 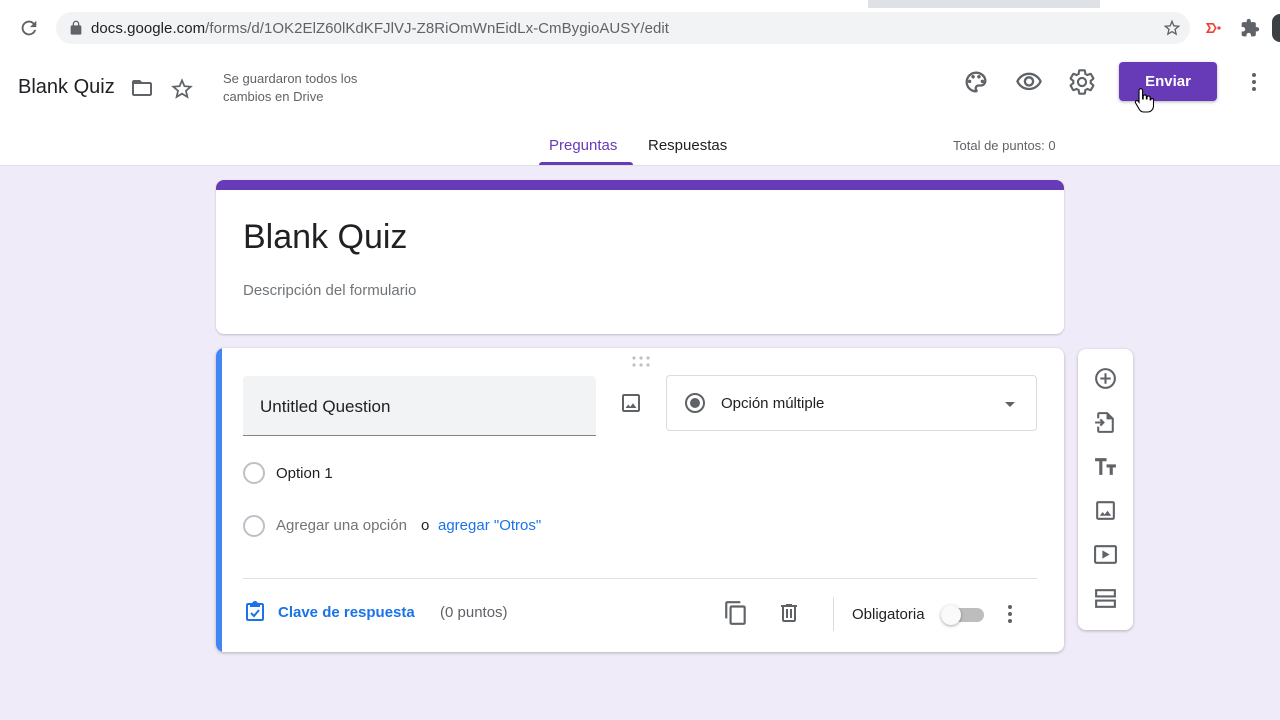 I want to click on required-toggle, so click(x=962, y=615).